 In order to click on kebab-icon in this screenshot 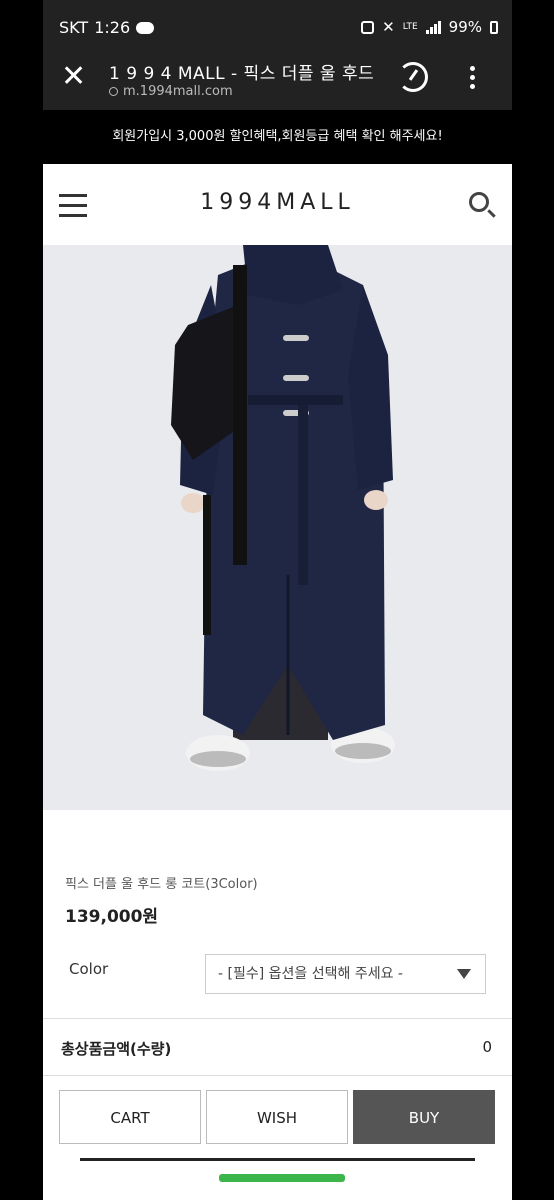, I will do `click(473, 77)`.